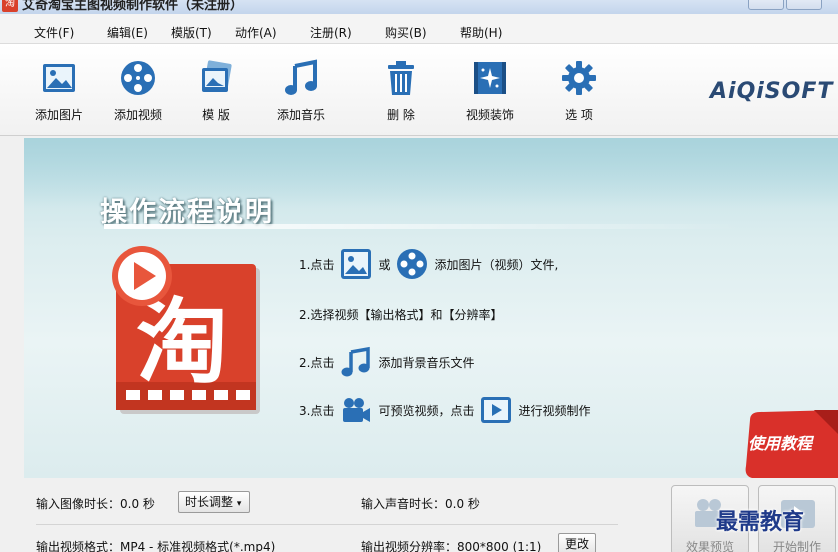  I want to click on brand-logo: AiQiSOFT, so click(772, 91).